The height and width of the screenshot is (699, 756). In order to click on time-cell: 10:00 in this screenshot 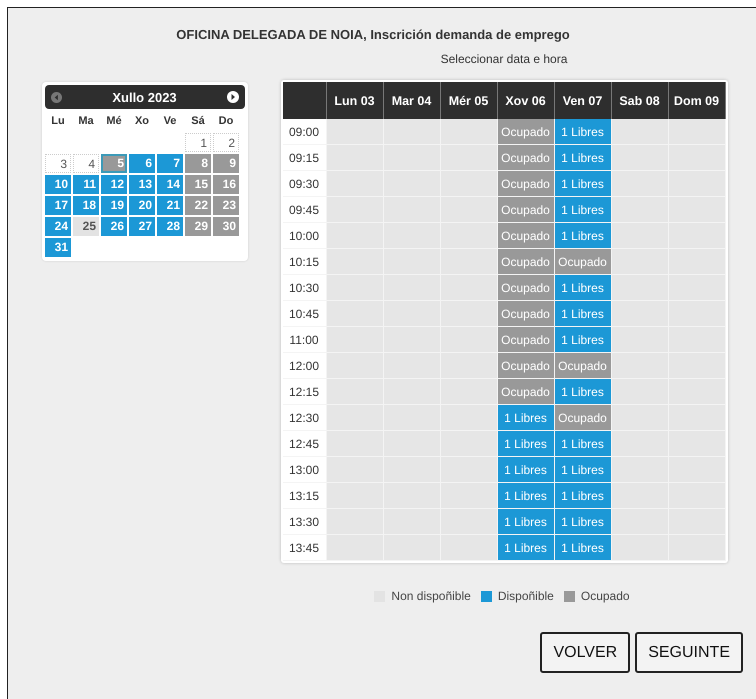, I will do `click(304, 236)`.